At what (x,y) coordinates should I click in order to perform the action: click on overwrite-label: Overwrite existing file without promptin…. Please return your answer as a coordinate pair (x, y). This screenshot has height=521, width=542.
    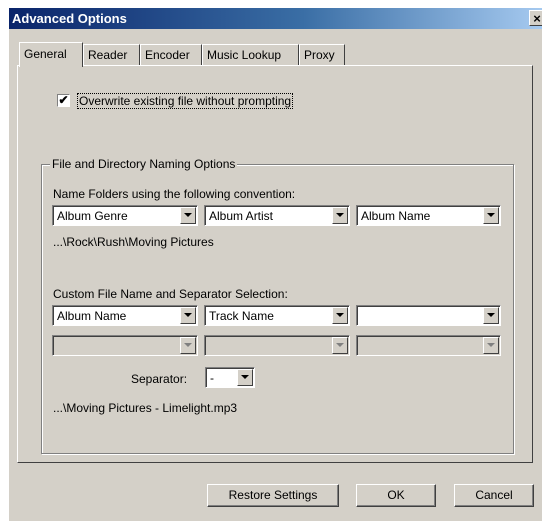
    Looking at the image, I should click on (185, 101).